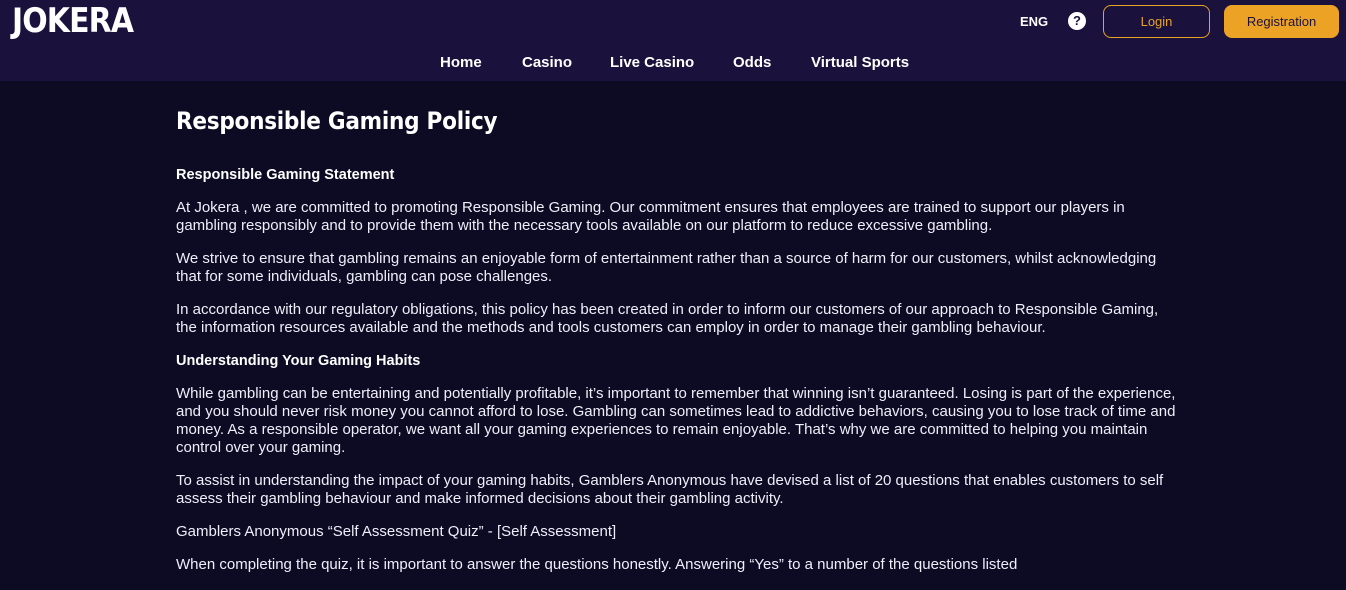  Describe the element at coordinates (652, 63) in the screenshot. I see `nav-item-live-casino: Live Casino` at that location.